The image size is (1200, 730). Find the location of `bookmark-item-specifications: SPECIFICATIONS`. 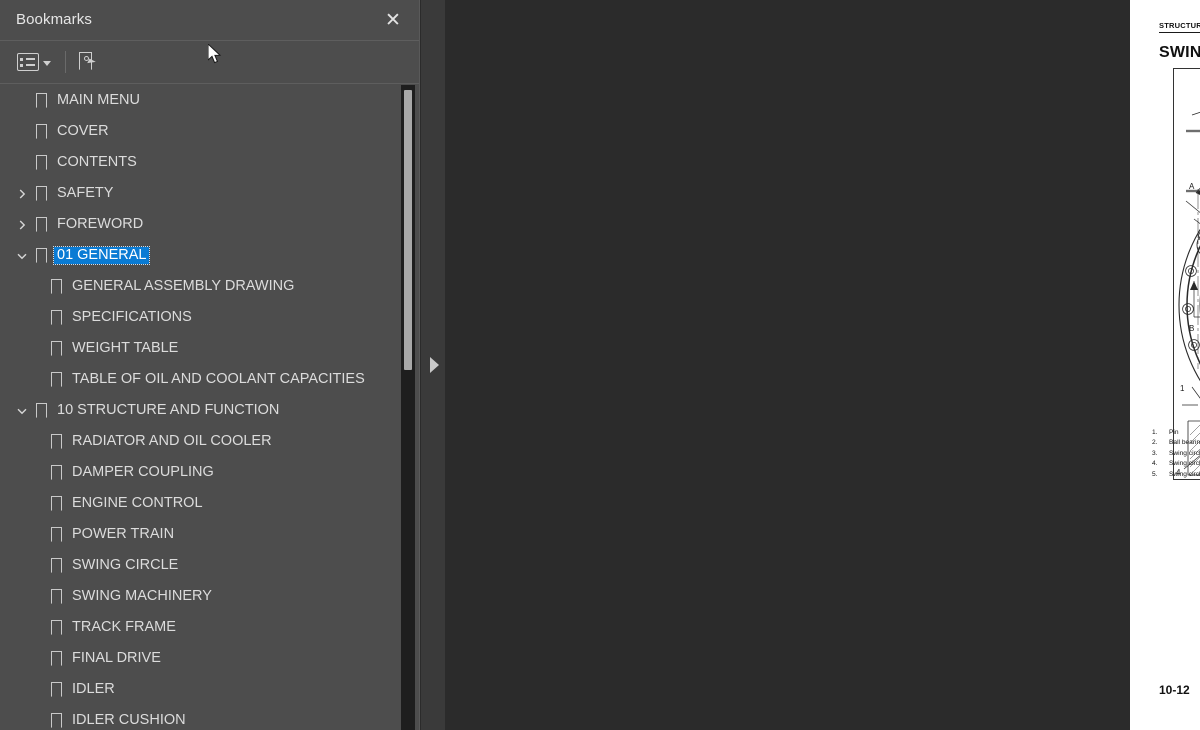

bookmark-item-specifications: SPECIFICATIONS is located at coordinates (210, 317).